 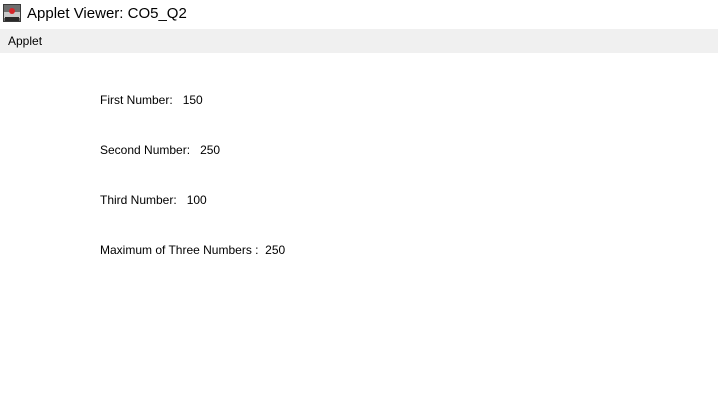 I want to click on second-number-value: 250, so click(x=210, y=150).